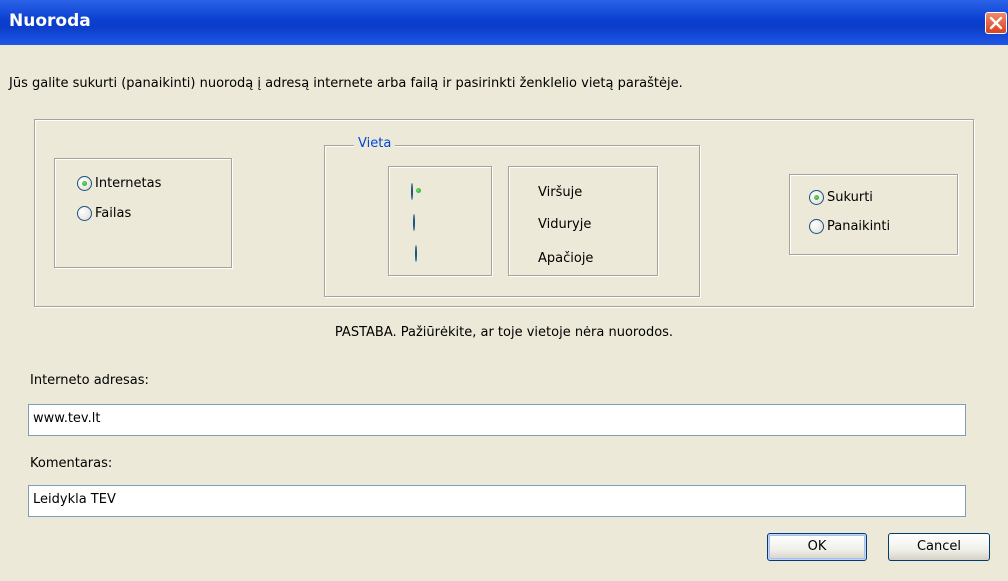  I want to click on radio-apacioje, so click(416, 253).